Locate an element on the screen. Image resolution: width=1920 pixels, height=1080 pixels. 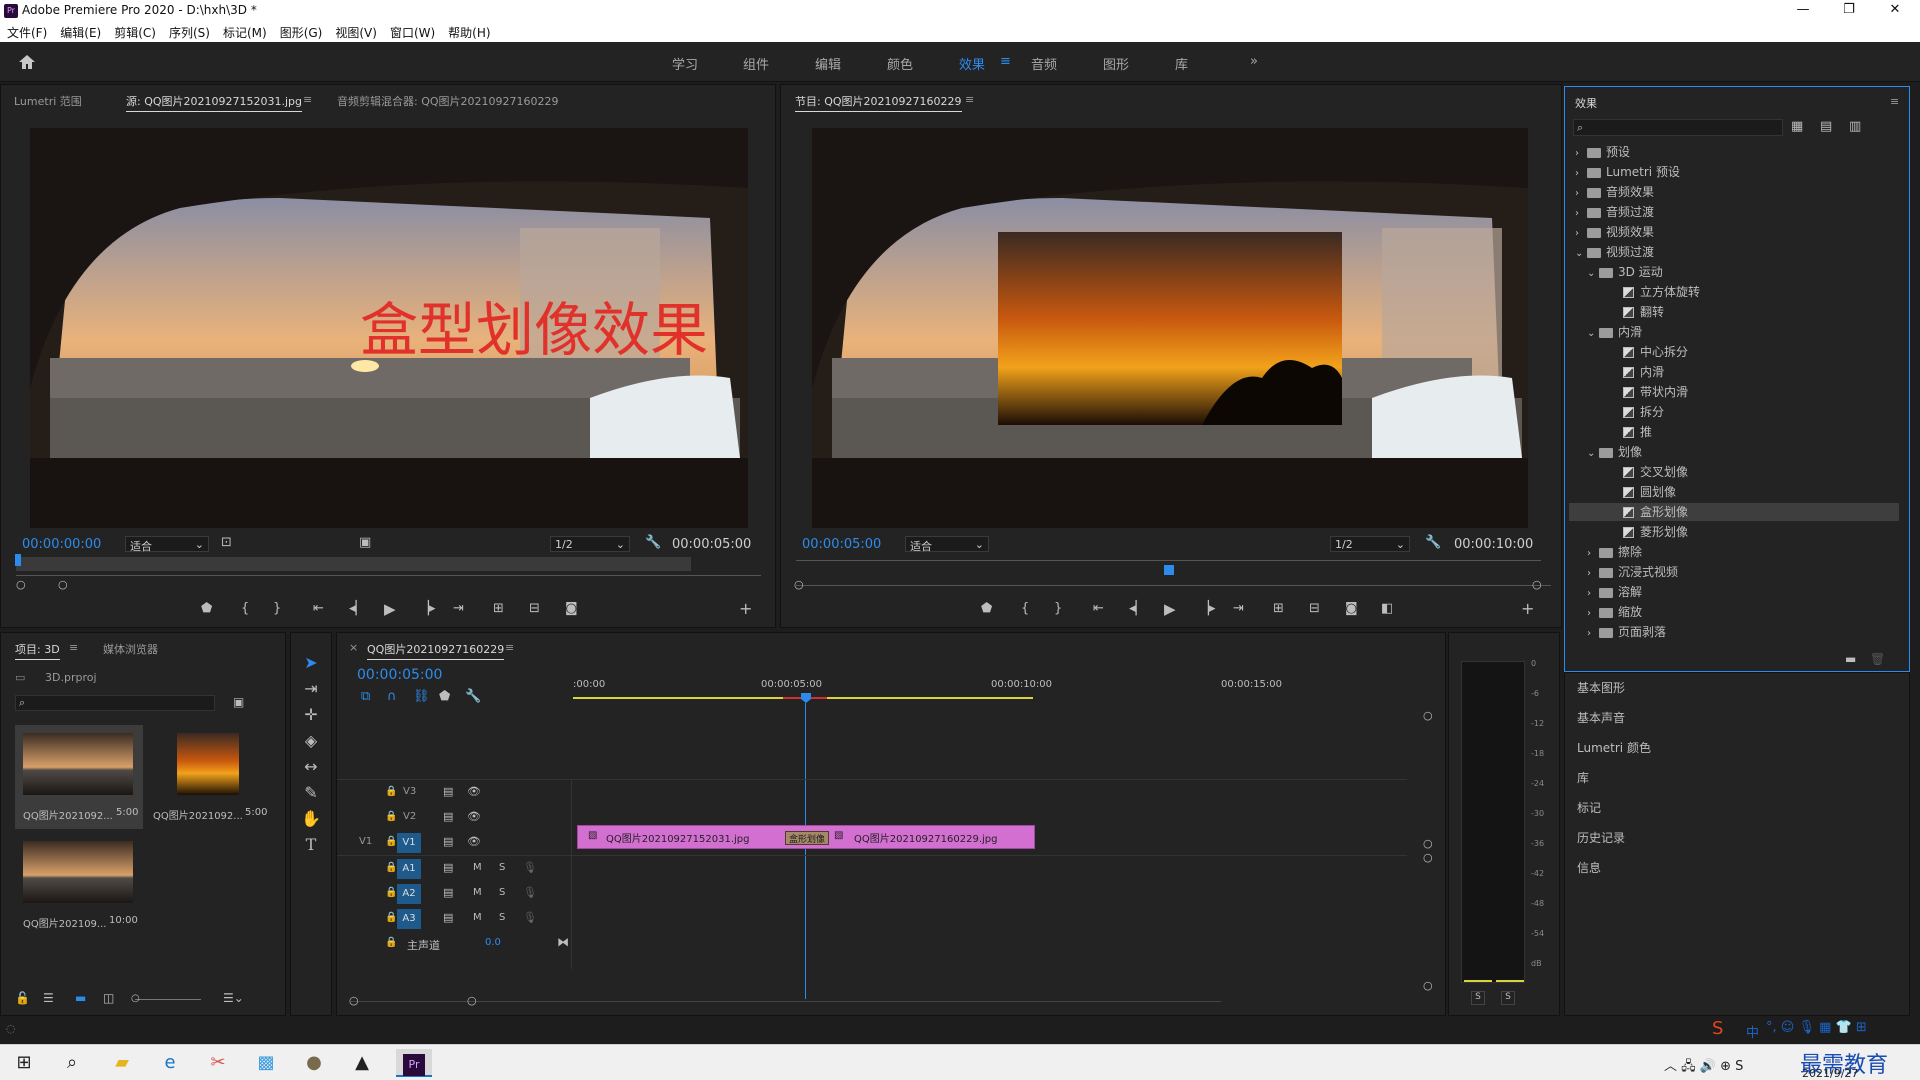
taskbar-search-icon: ⌕ is located at coordinates (72, 1063).